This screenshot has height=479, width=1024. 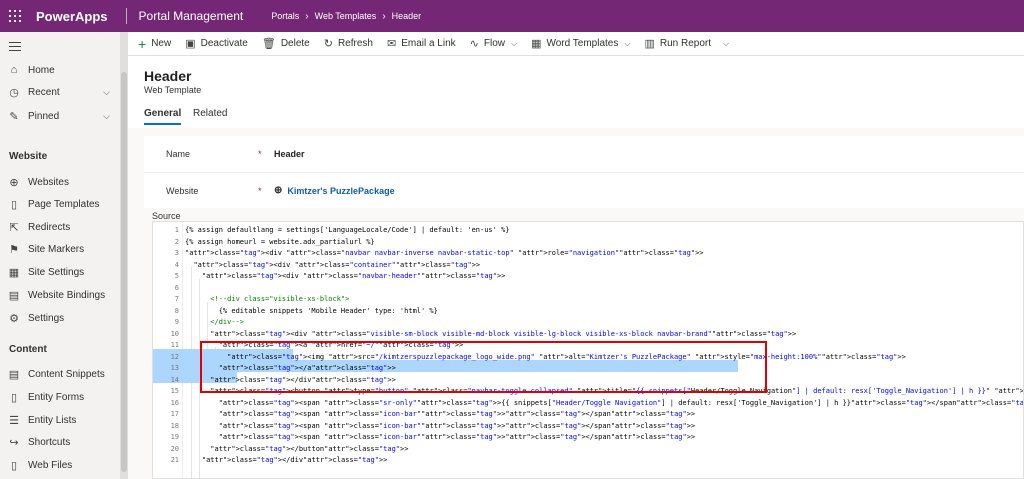 I want to click on nav-item-shortcuts: ↪ Shortcuts, so click(x=60, y=442).